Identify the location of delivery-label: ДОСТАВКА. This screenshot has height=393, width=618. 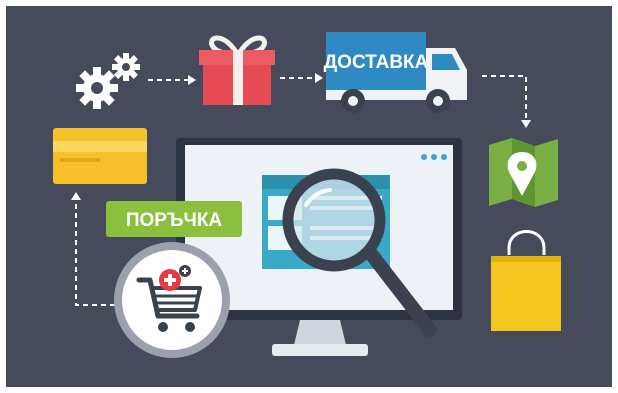
(376, 62).